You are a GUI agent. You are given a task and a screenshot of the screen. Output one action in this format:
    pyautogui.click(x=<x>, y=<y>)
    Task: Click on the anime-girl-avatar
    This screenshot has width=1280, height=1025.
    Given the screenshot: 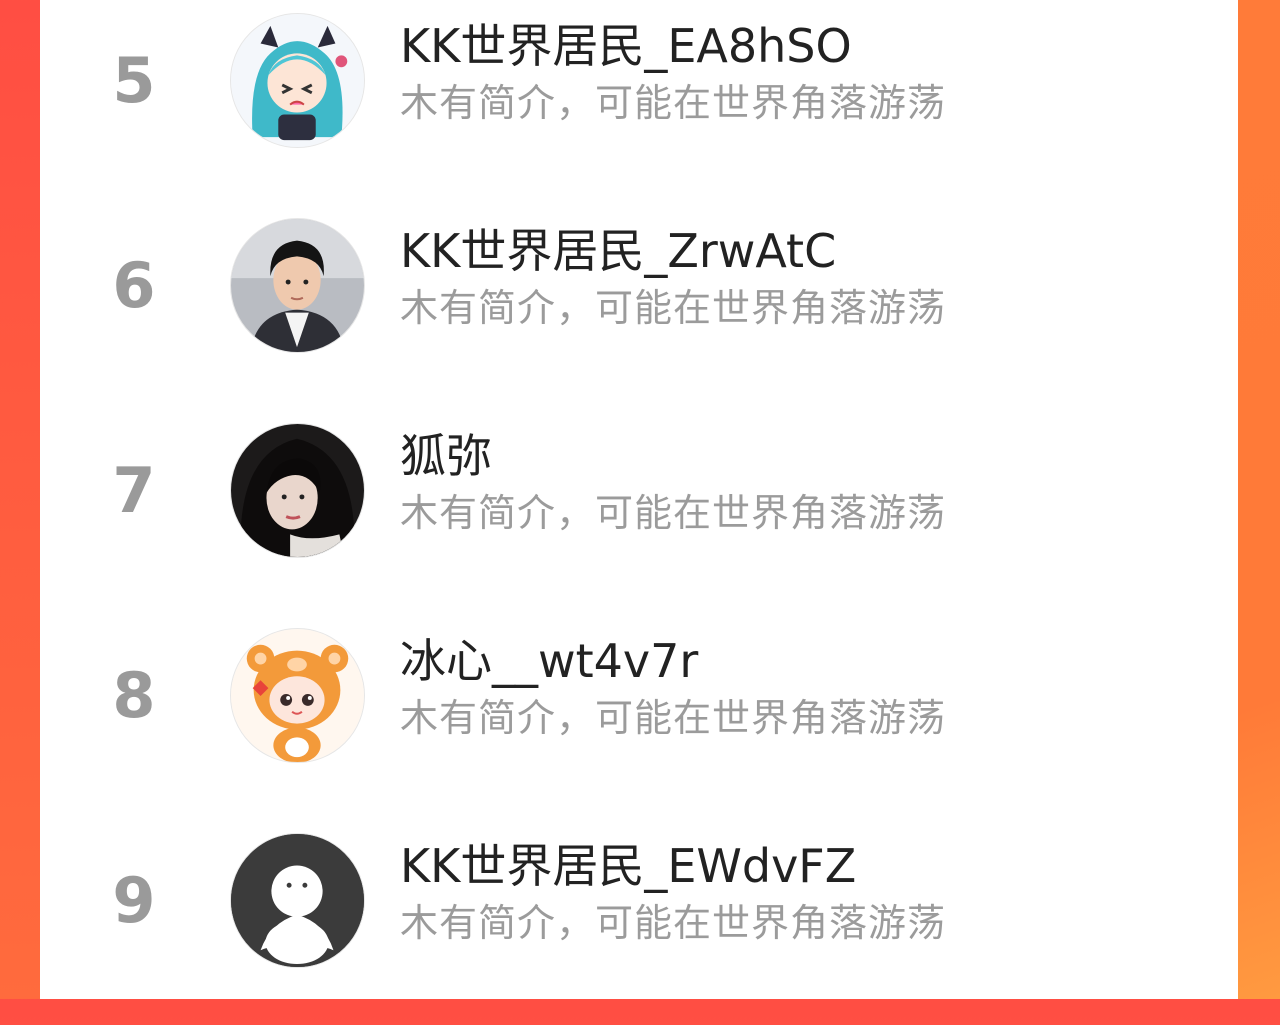 What is the action you would take?
    pyautogui.click(x=297, y=80)
    